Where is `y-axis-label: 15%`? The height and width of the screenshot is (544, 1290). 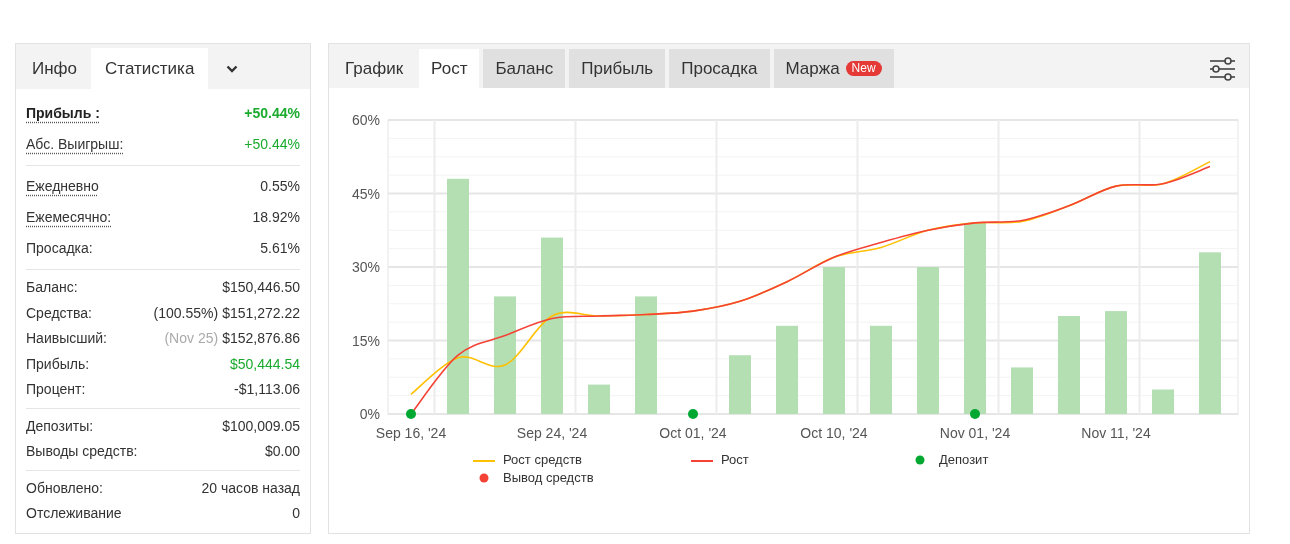 y-axis-label: 15% is located at coordinates (365, 340).